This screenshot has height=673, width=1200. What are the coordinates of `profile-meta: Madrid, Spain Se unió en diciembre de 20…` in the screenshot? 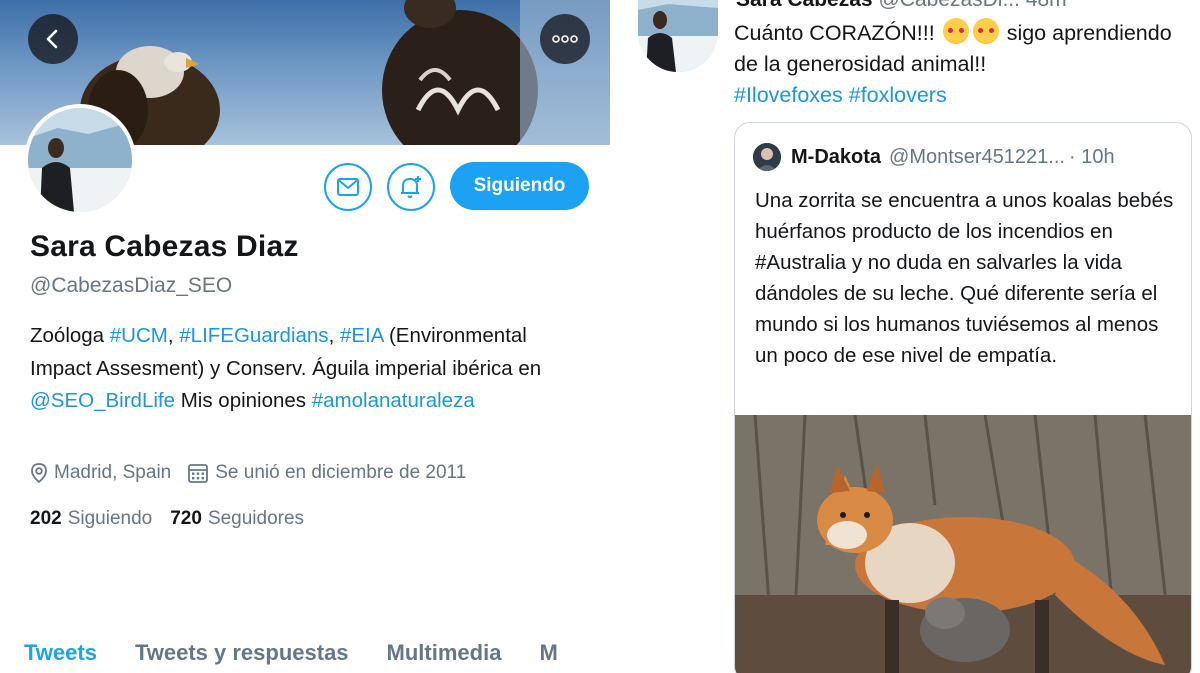 It's located at (256, 473).